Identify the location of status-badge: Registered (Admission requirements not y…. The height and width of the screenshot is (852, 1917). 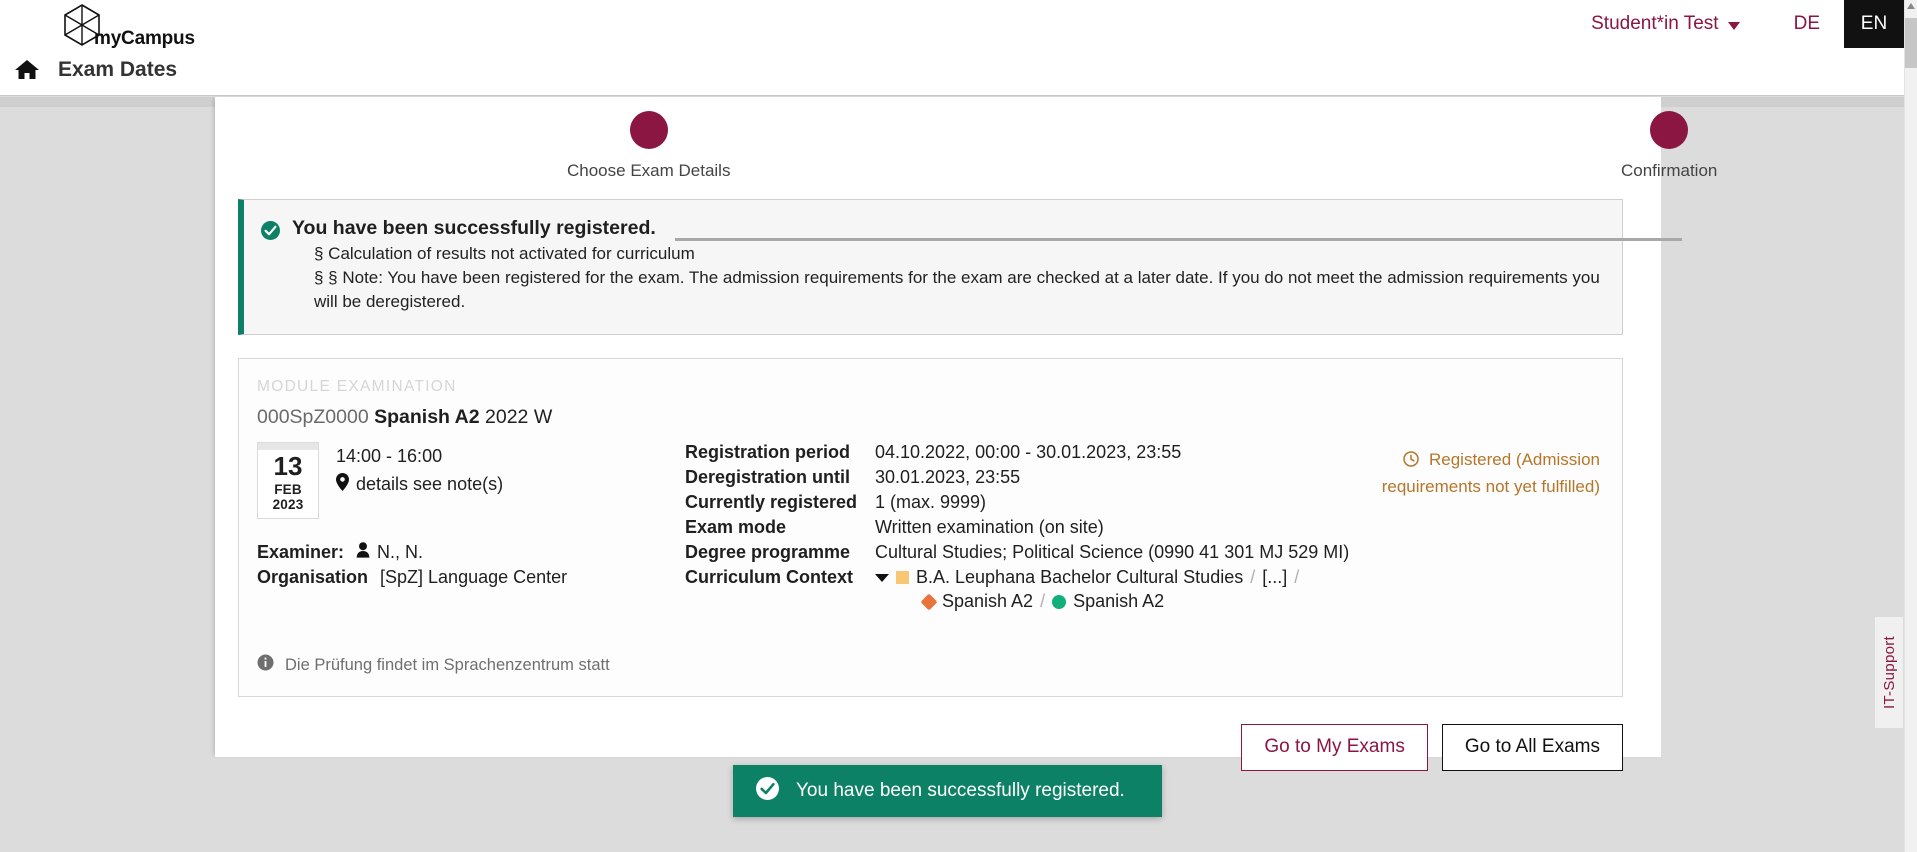
(1475, 473).